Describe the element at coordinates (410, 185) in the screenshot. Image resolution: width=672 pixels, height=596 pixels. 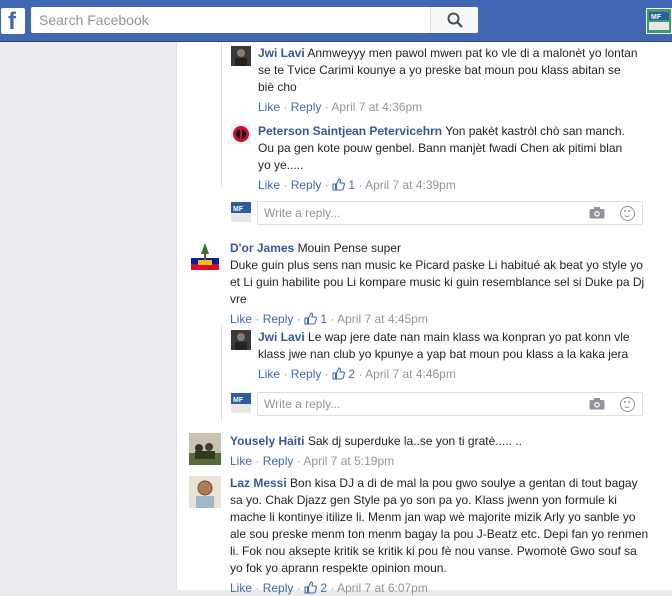
I see `comment-timestamp: April 7 at 4:39pm` at that location.